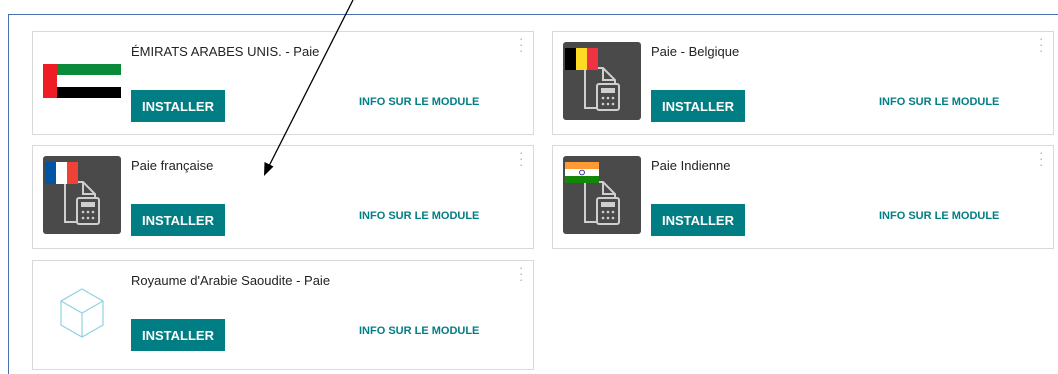  I want to click on module-title: ÉMIRATS ARABES UNIS. - Paie, so click(225, 51).